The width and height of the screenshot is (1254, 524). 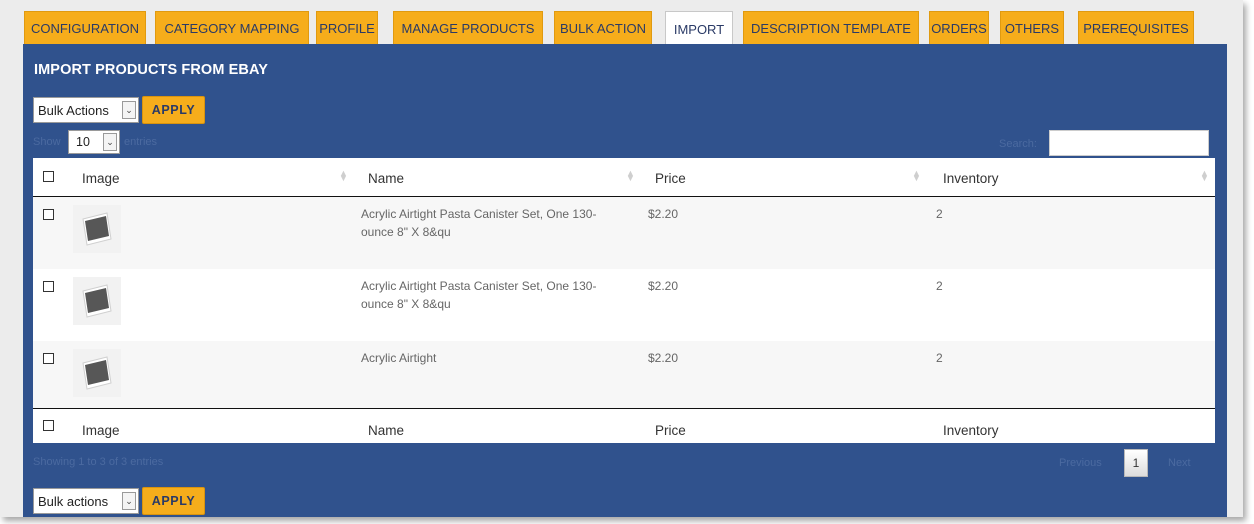 I want to click on tab-description-template: DESCRIPTION TEMPLATE, so click(x=831, y=28).